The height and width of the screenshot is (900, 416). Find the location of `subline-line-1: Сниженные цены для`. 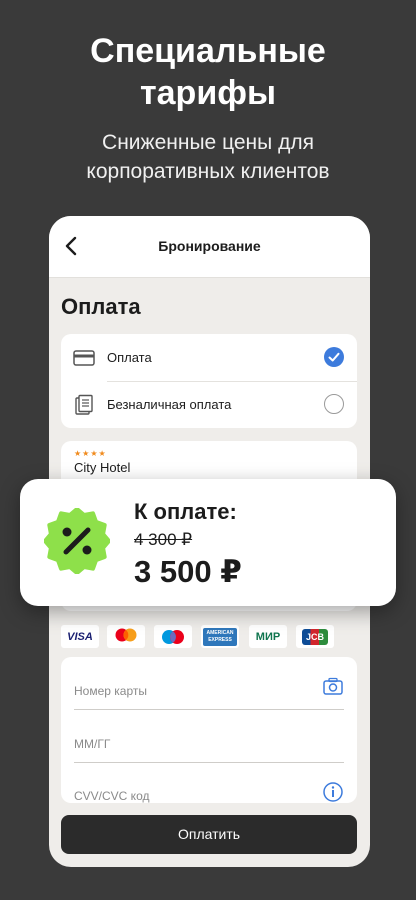

subline-line-1: Сниженные цены для is located at coordinates (208, 142).